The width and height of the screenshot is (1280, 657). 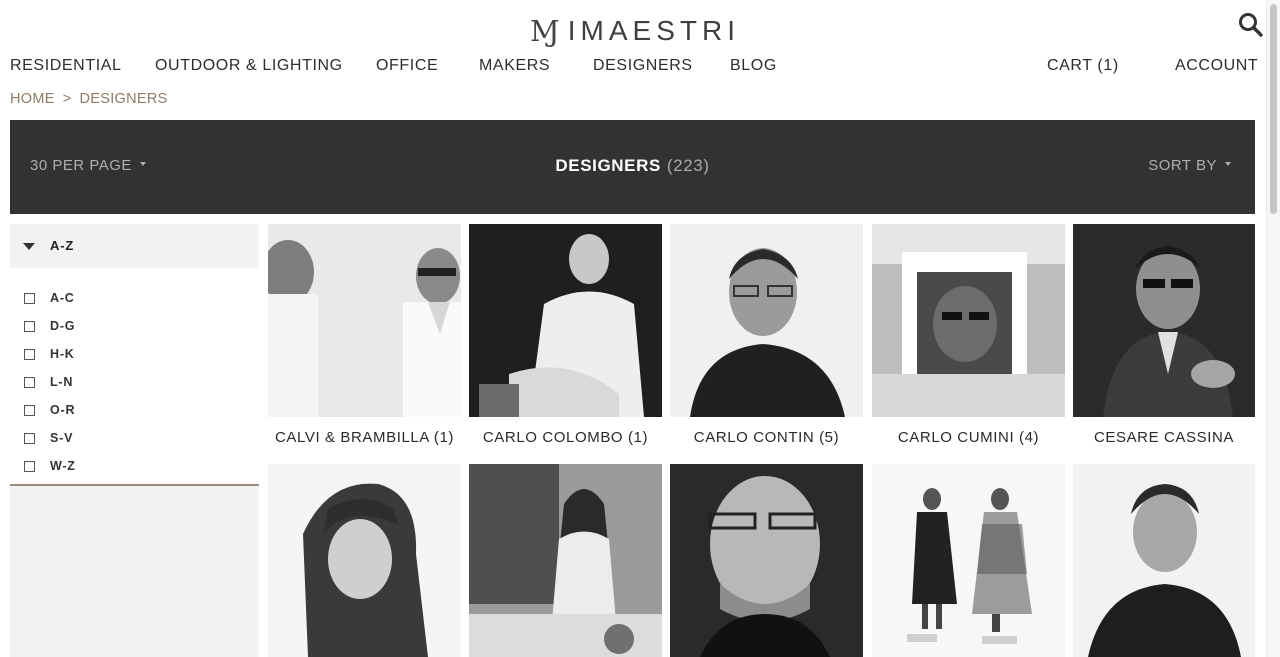 I want to click on designer-card: CARLO CONTIN (5), so click(x=766, y=335).